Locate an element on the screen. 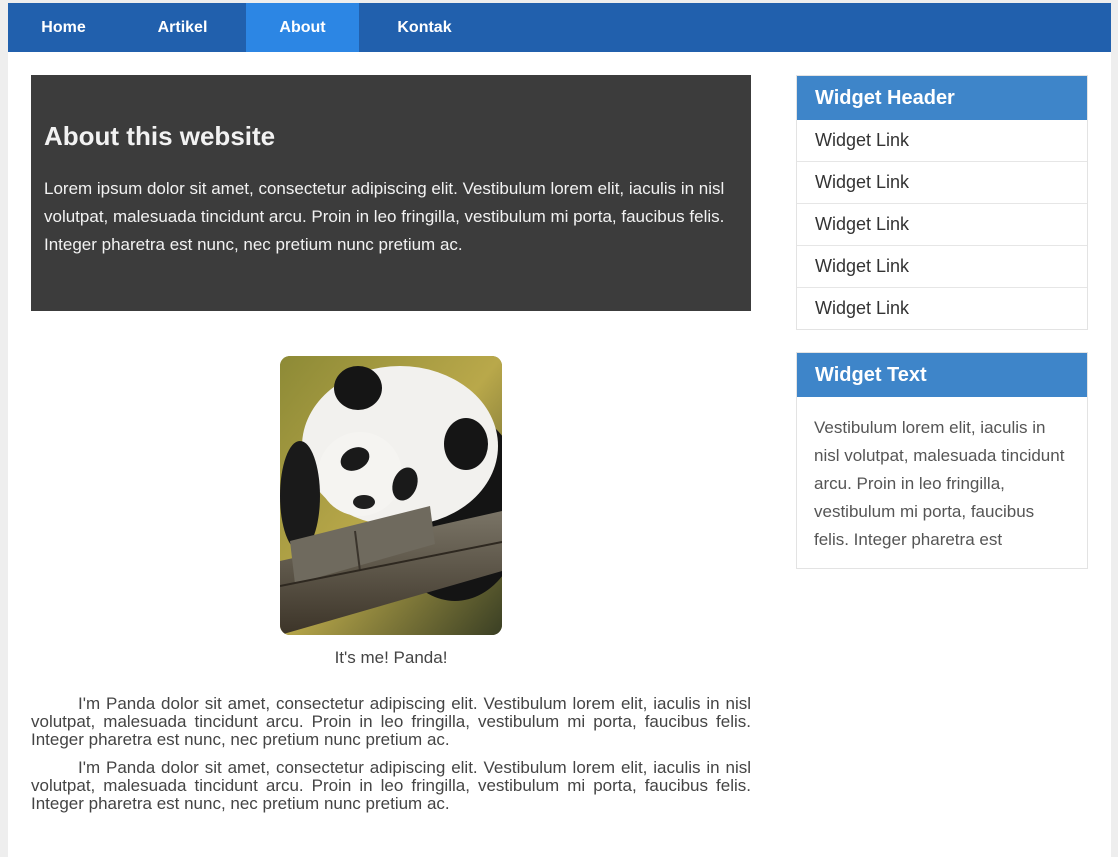 The image size is (1118, 857). navbar: Home Artikel About Kontak is located at coordinates (559, 27).